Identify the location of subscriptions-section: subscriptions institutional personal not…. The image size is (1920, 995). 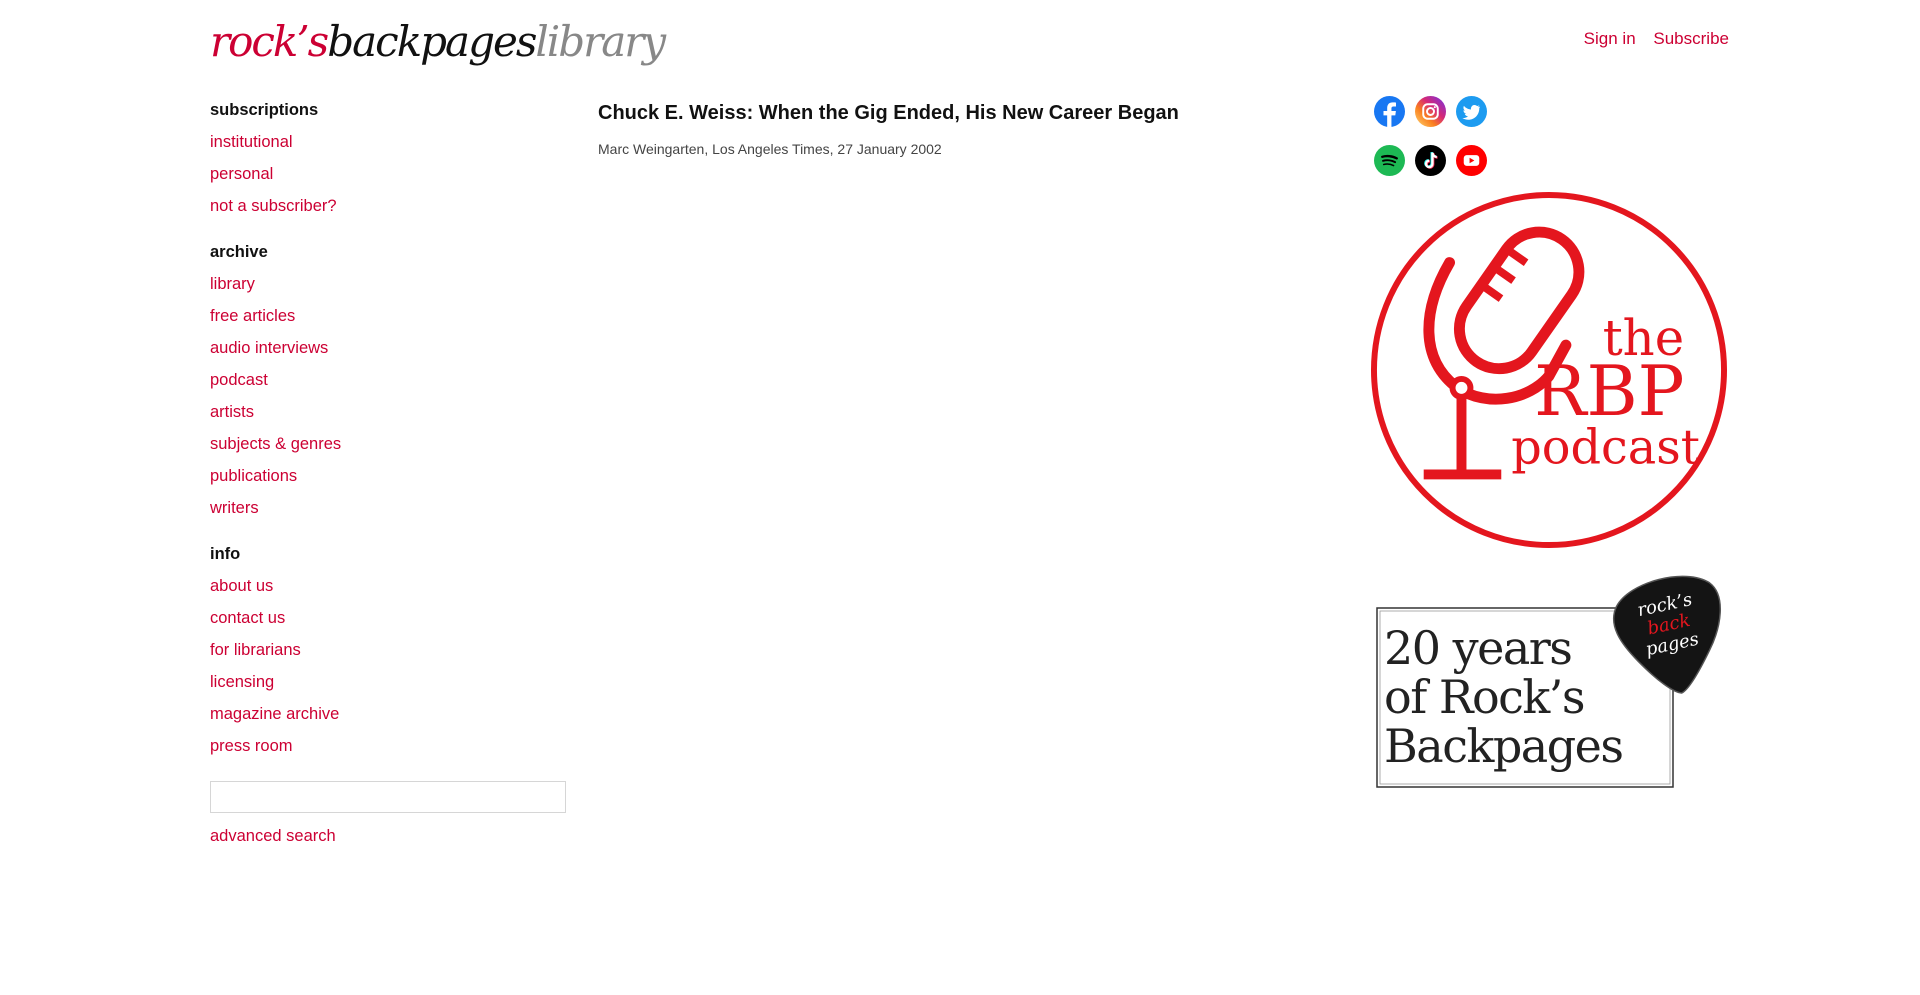
(390, 158).